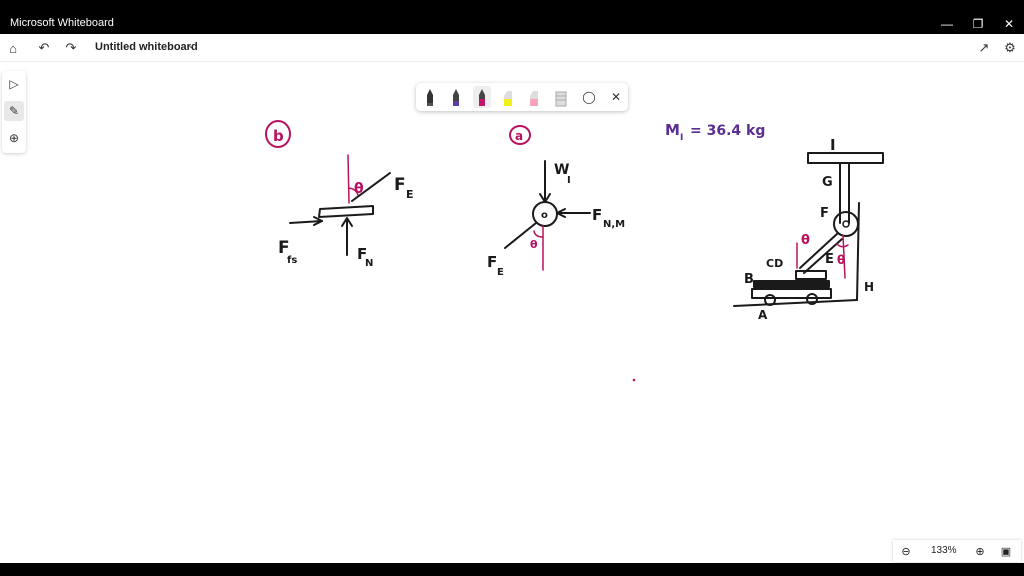 This screenshot has height=576, width=1024. I want to click on label-f: F, so click(824, 213).